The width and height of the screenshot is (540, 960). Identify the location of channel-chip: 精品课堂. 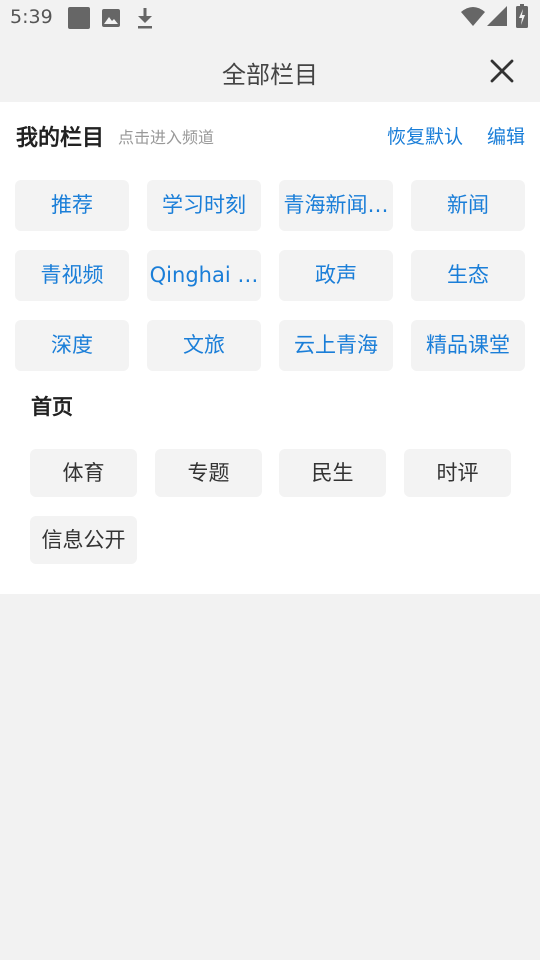
(468, 345).